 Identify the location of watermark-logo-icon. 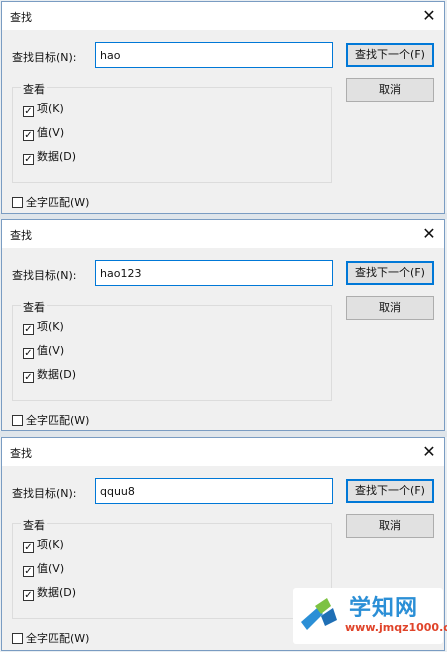
(319, 614).